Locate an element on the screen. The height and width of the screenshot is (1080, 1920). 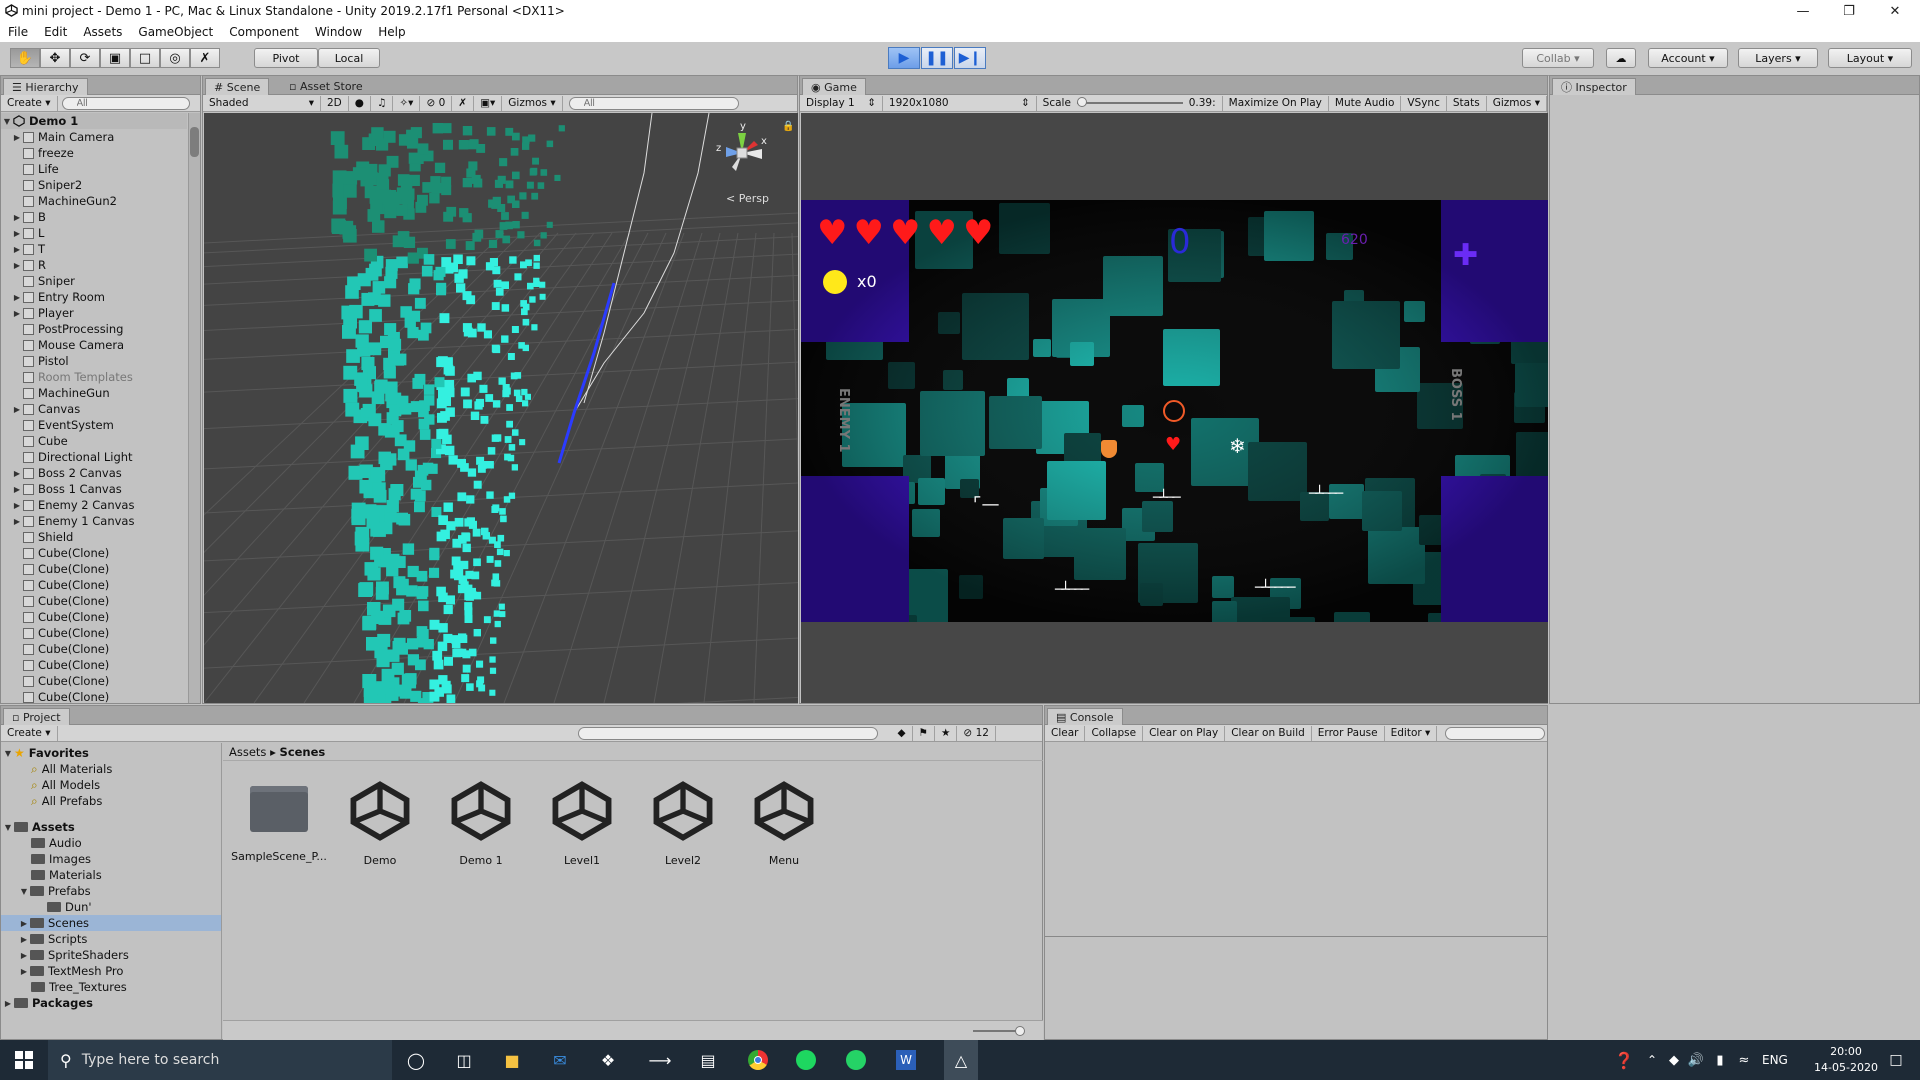
layout-dropdown: Layout ▾ is located at coordinates (1870, 58).